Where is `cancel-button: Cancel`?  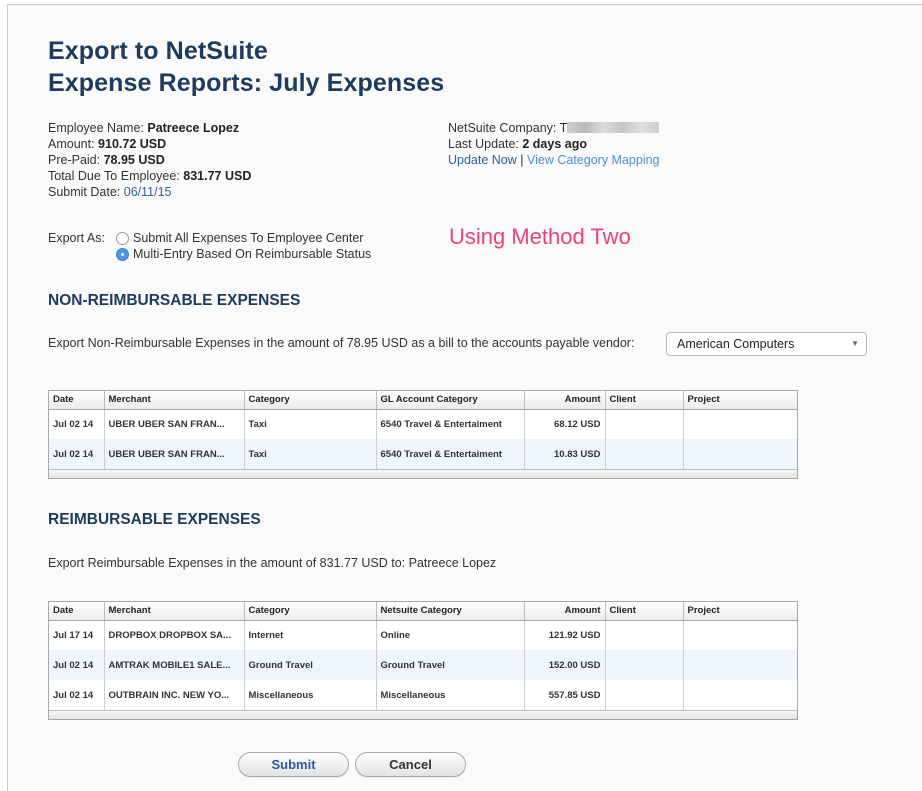 cancel-button: Cancel is located at coordinates (410, 764).